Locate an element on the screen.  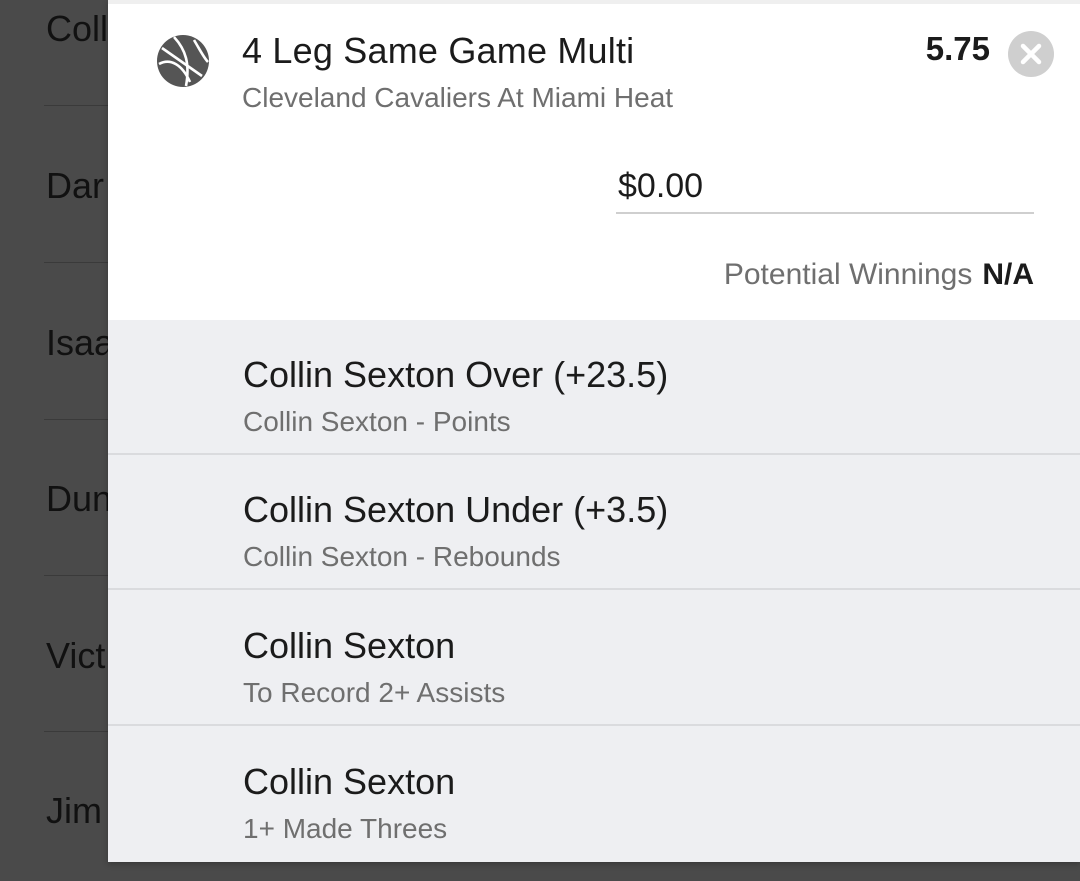
background-list-item: Jim is located at coordinates (74, 810).